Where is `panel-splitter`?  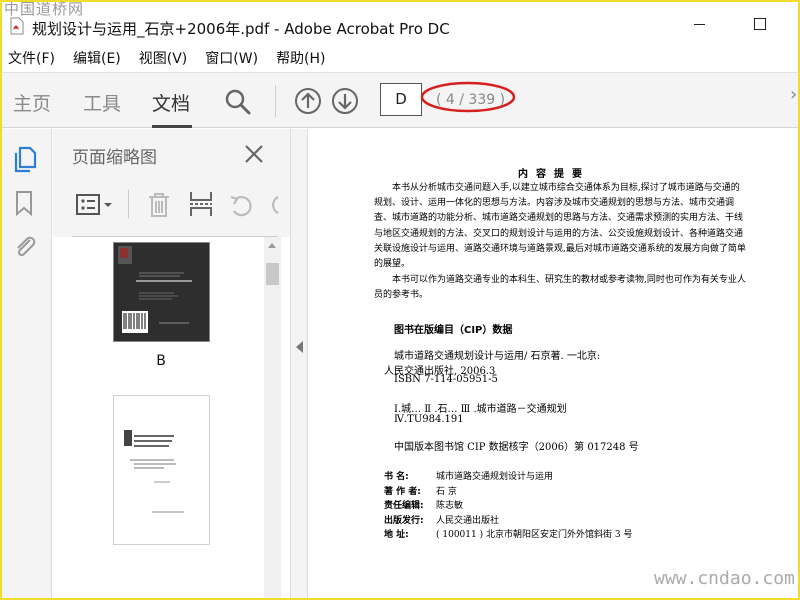 panel-splitter is located at coordinates (299, 364).